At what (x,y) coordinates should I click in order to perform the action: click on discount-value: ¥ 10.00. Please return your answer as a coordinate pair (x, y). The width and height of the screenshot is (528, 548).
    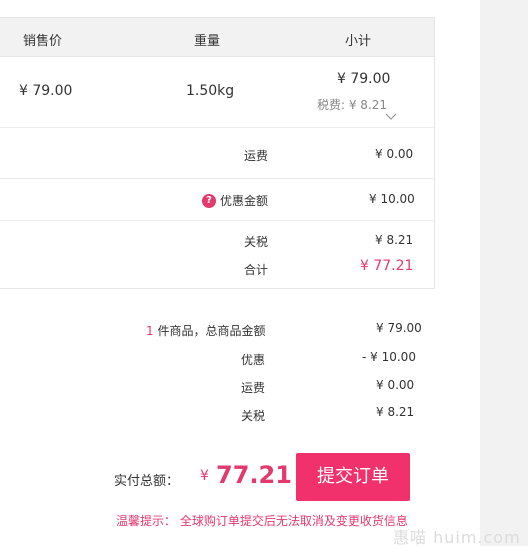
    Looking at the image, I should click on (392, 199).